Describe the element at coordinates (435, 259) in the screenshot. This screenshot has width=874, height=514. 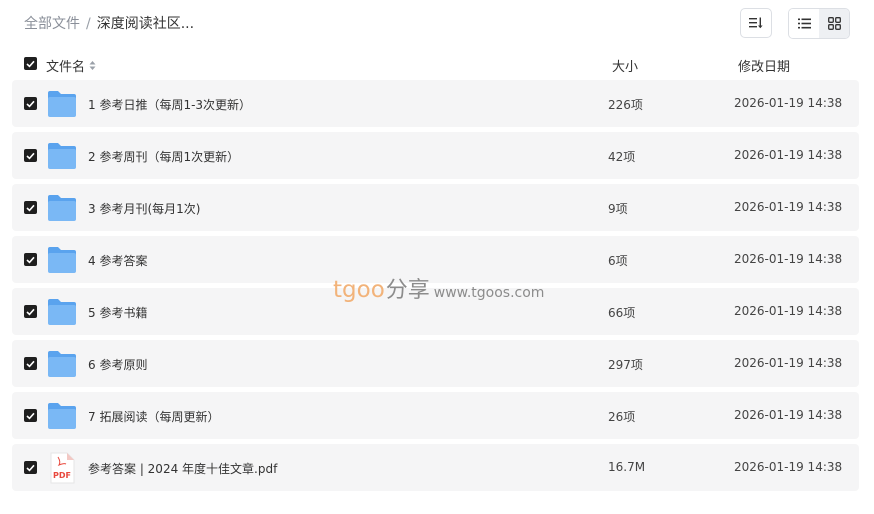
I see `file-row: 4 参考答案 6项 2026-01-19 14:38` at that location.